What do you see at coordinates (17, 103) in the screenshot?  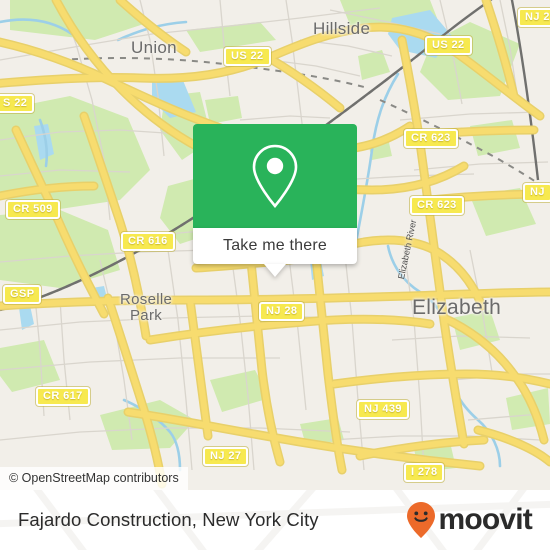 I see `highway-shield: S 22` at bounding box center [17, 103].